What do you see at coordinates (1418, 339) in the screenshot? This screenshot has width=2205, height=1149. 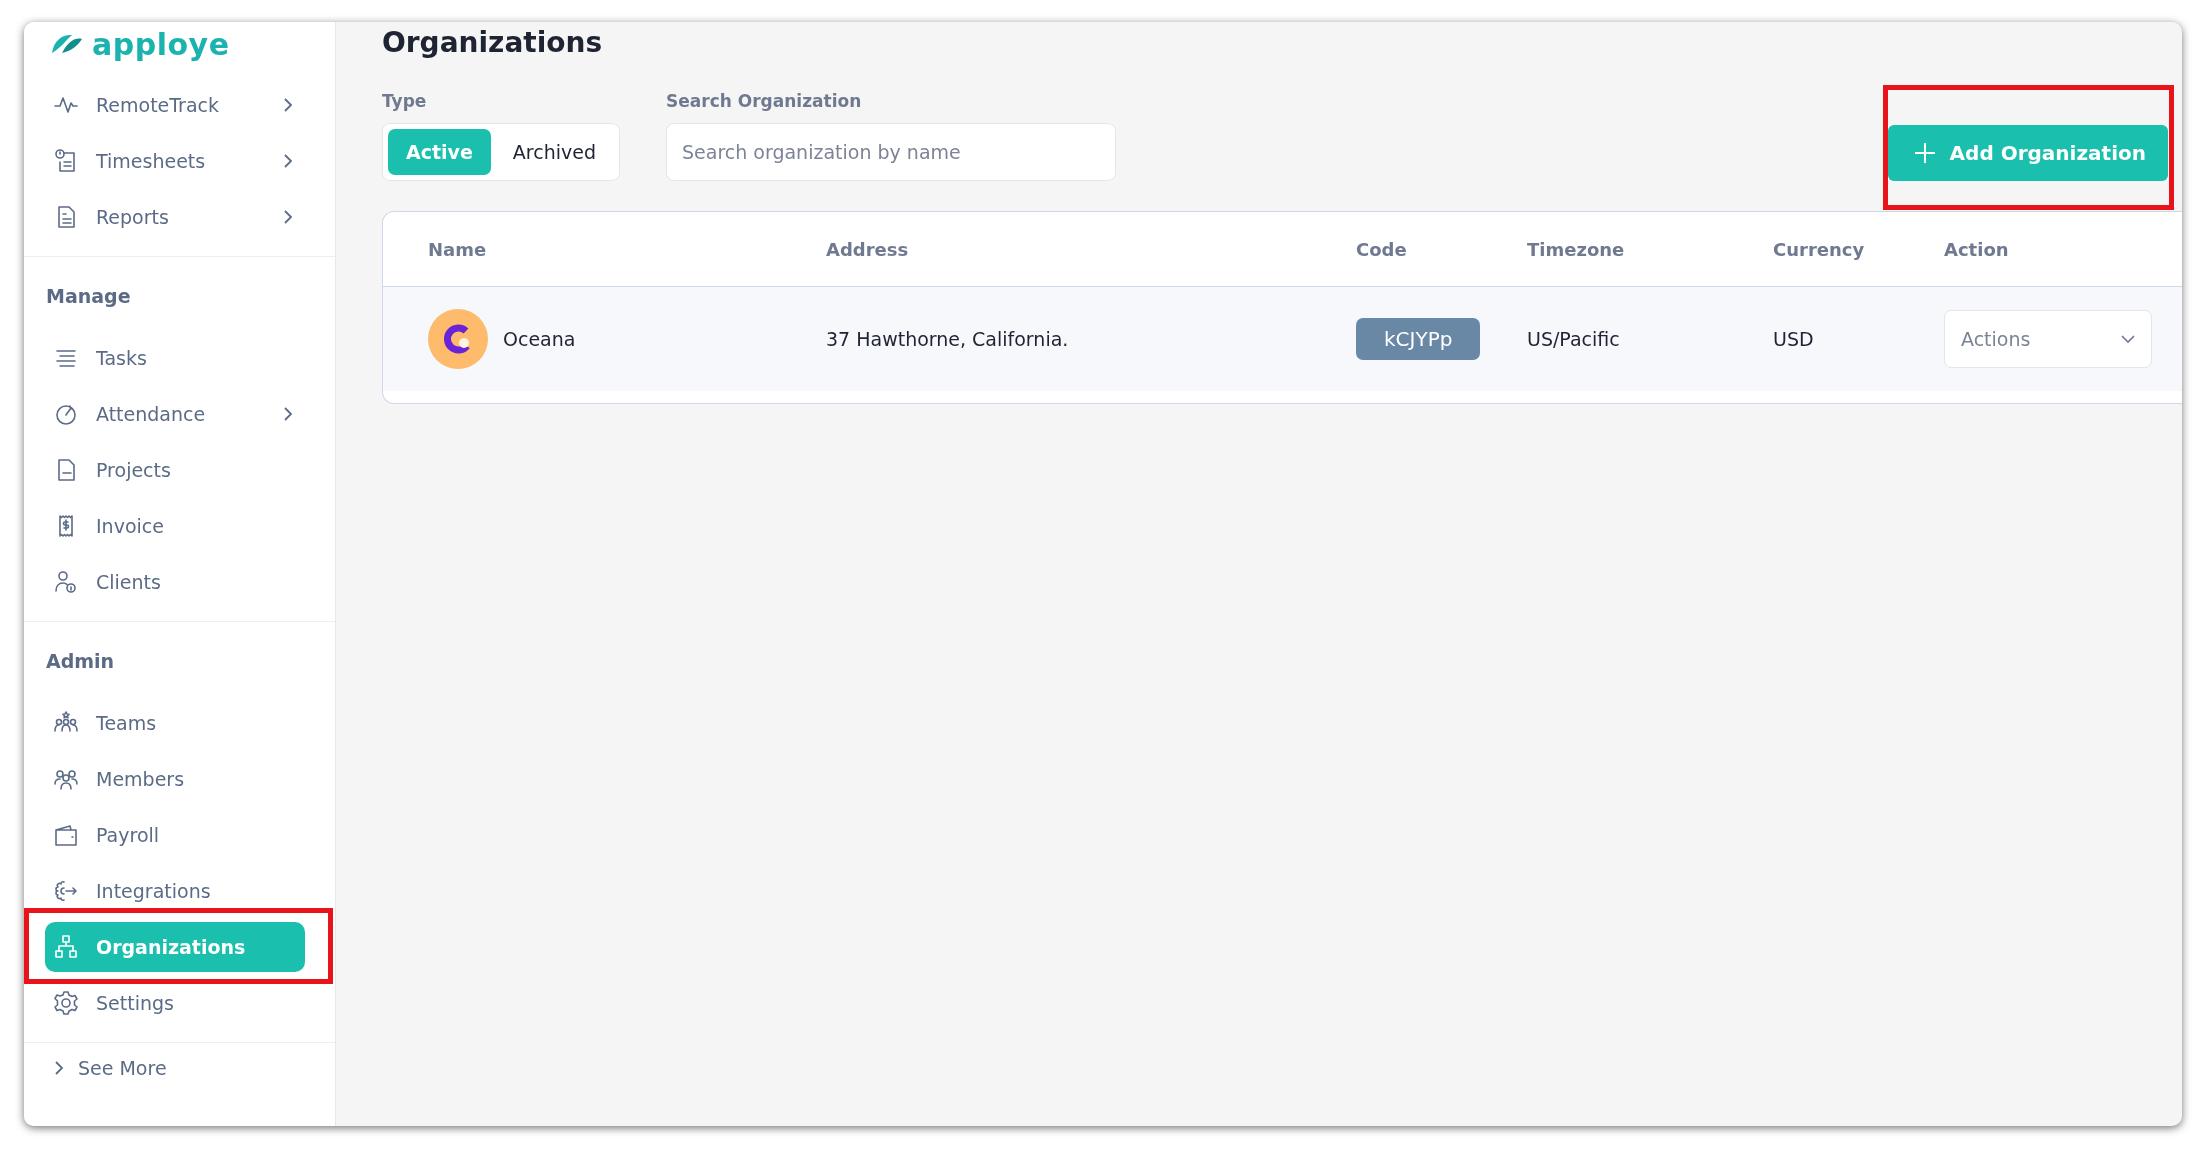 I see `code-badge: kCJYPp` at bounding box center [1418, 339].